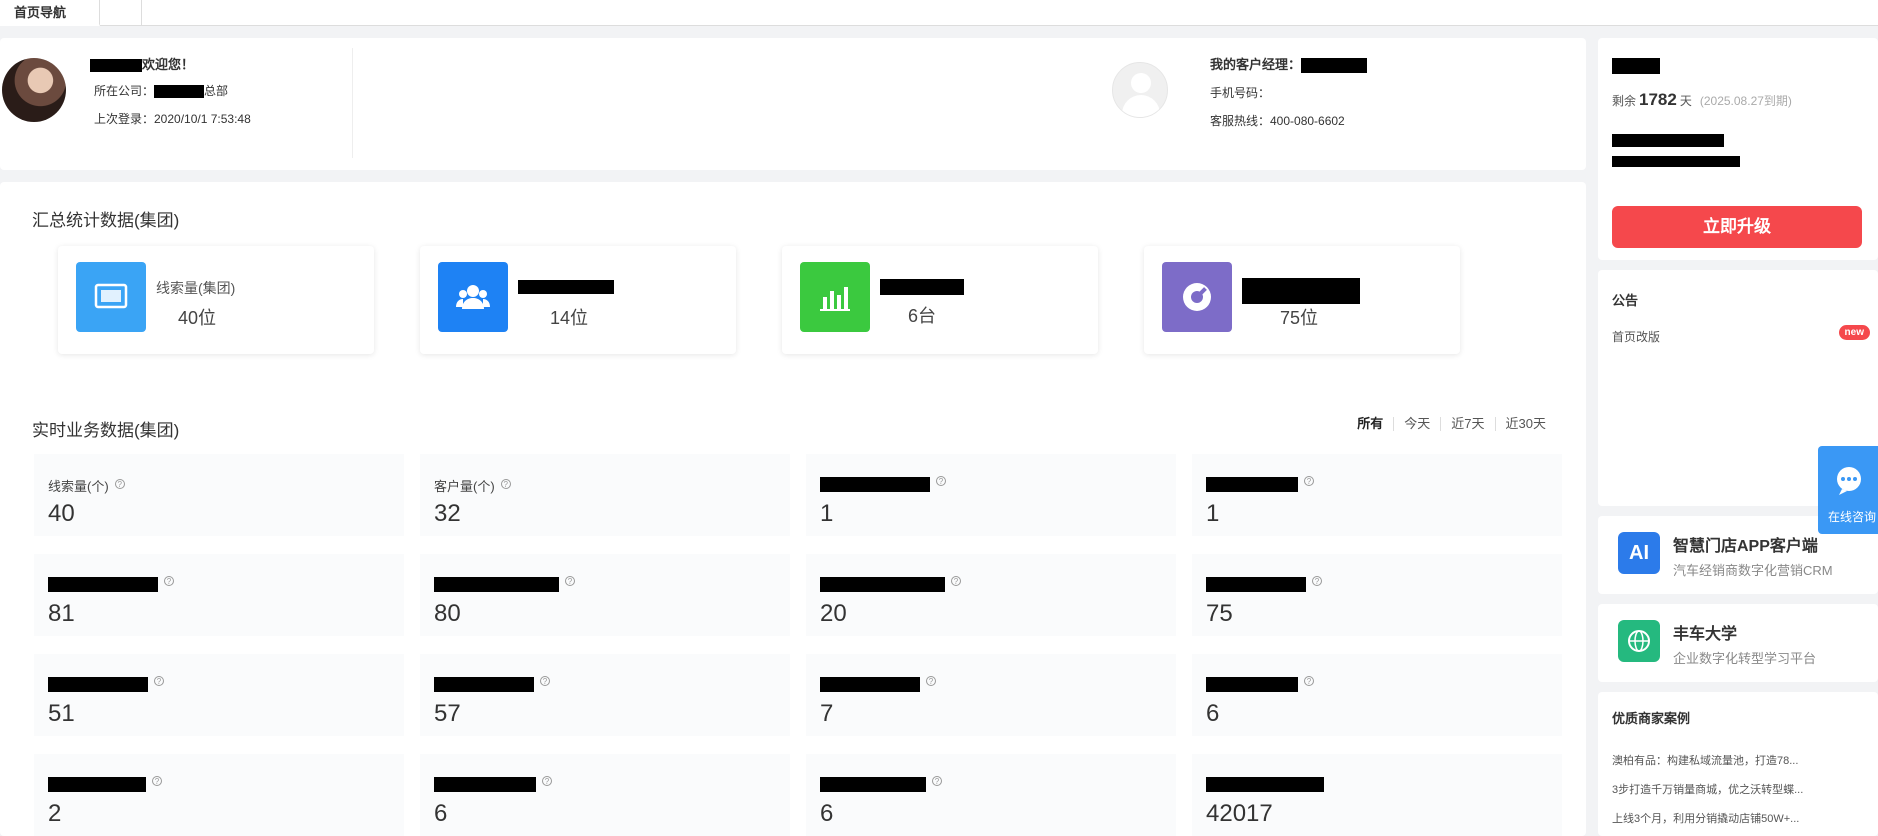 Image resolution: width=1878 pixels, height=836 pixels. I want to click on app-title: 丰车大学, so click(1705, 634).